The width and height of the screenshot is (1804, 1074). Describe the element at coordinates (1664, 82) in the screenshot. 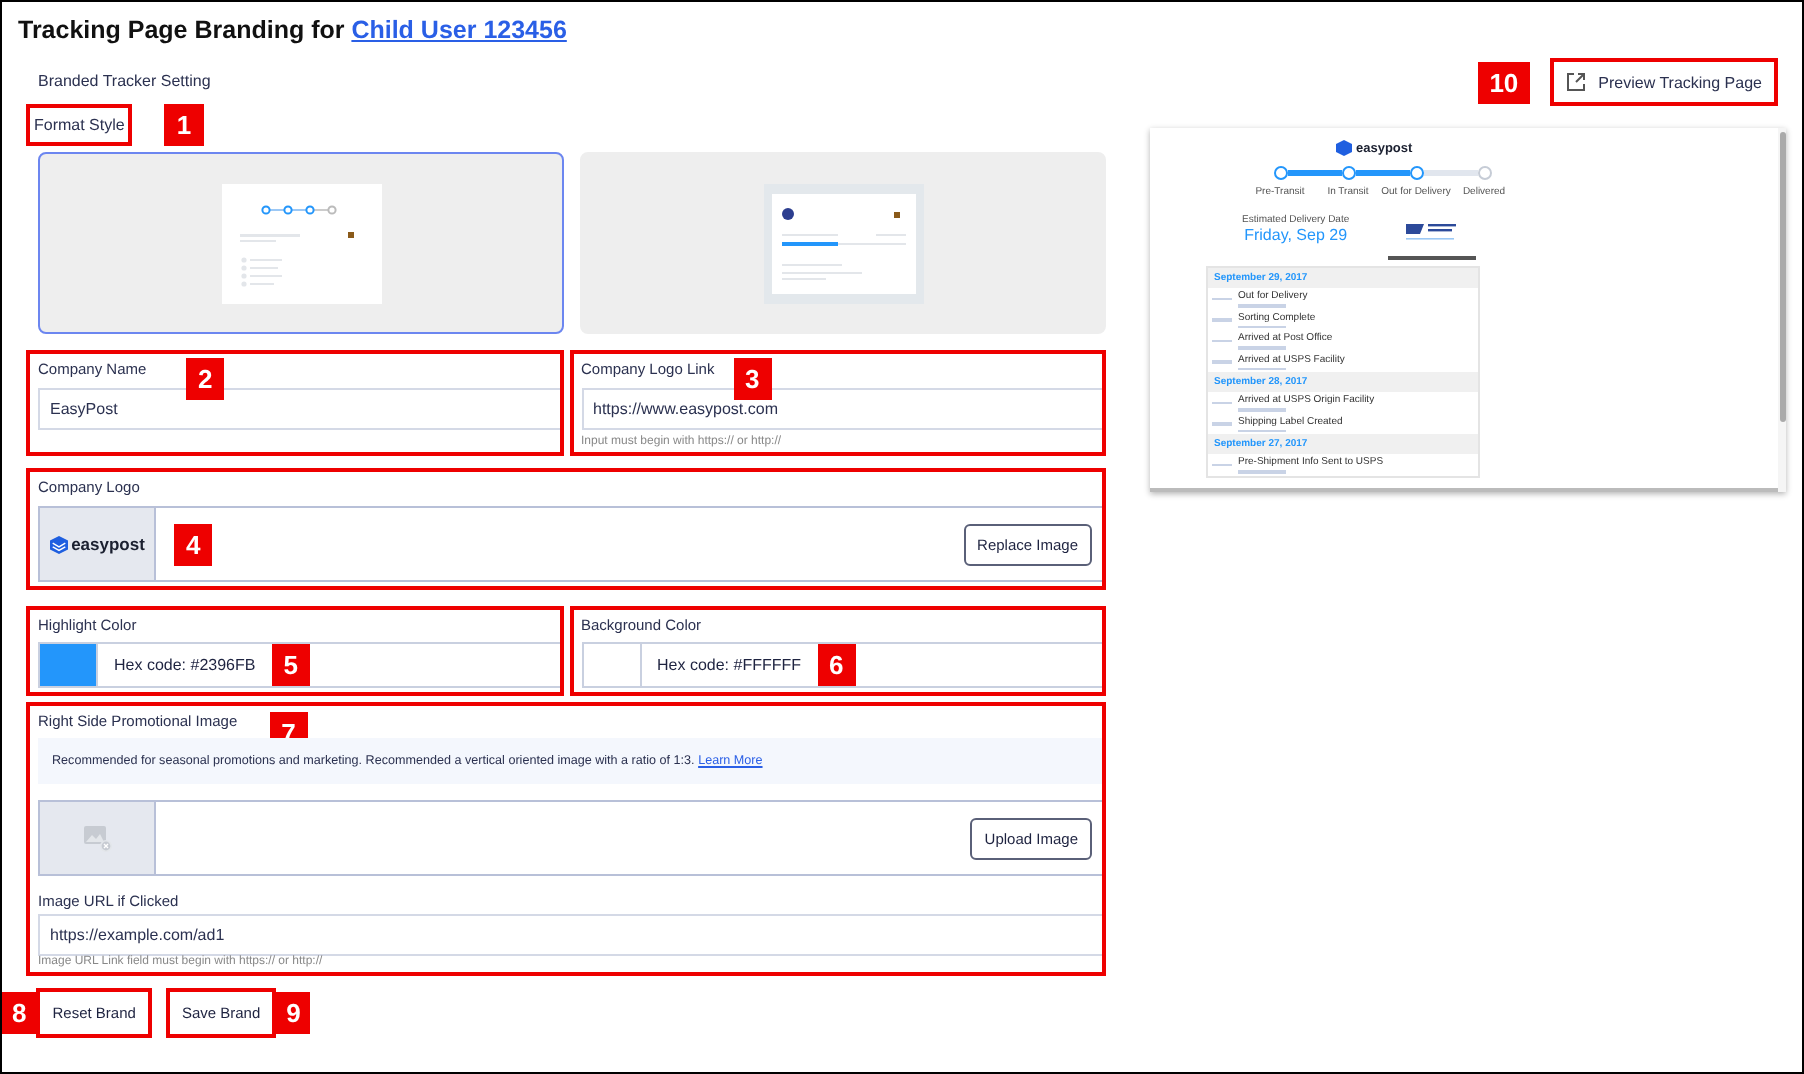

I see `preview-tracking-page-button: Preview Tracking Page` at that location.